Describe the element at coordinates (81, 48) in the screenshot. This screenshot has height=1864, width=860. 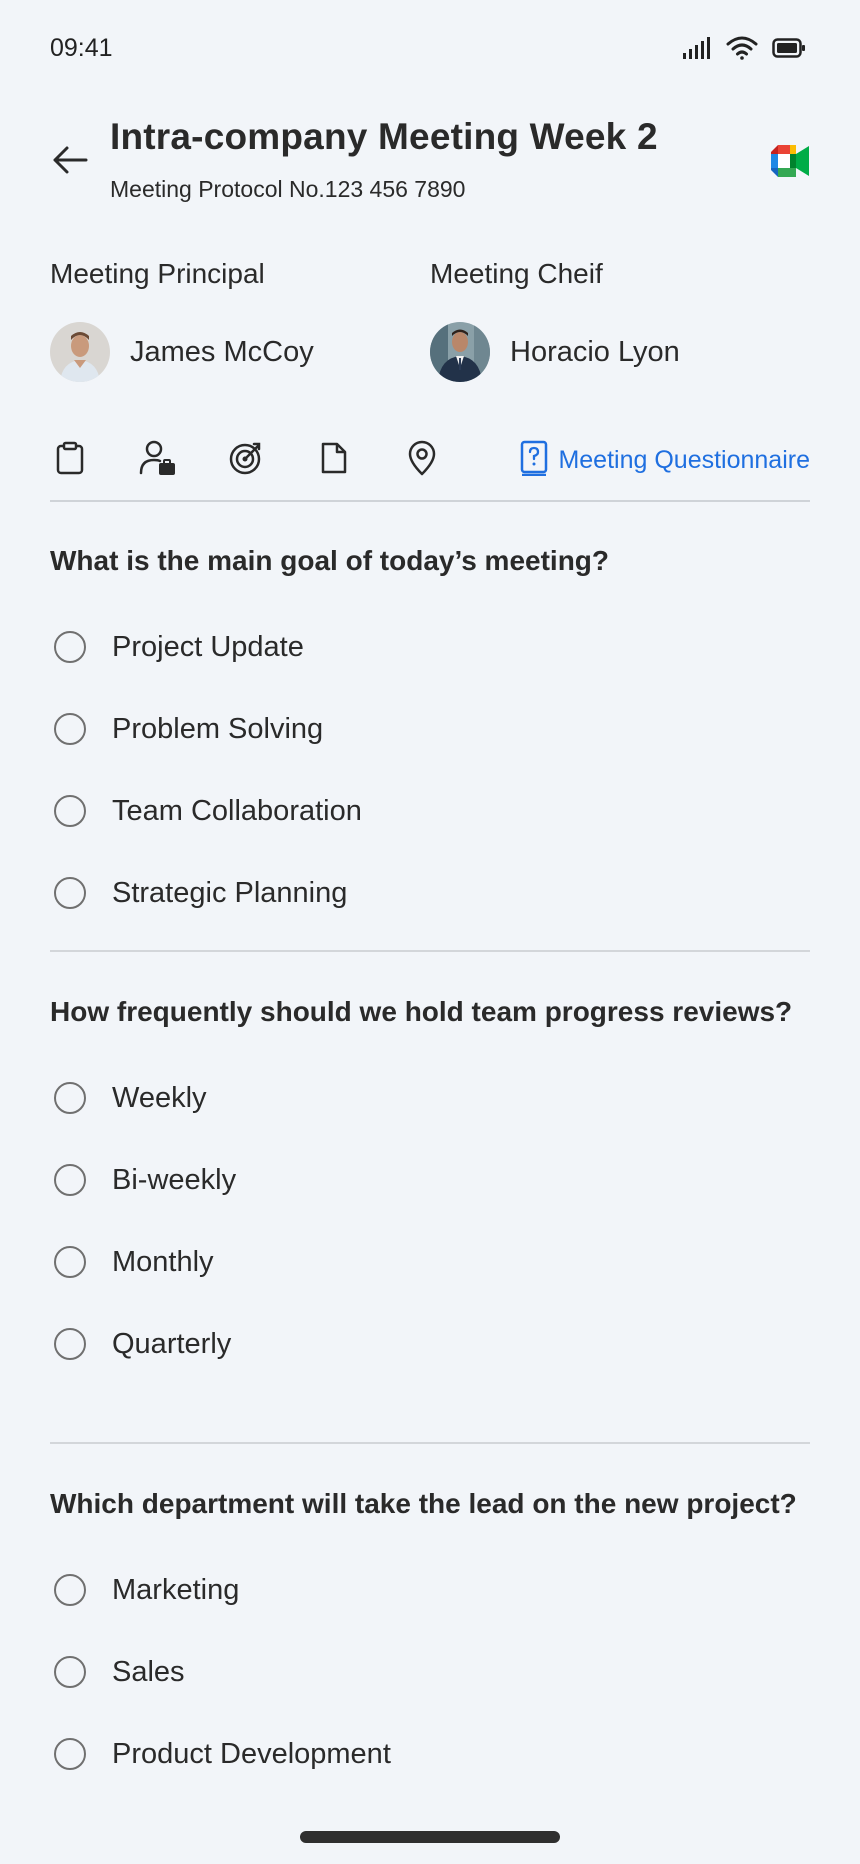
I see `status-time: 09:41` at that location.